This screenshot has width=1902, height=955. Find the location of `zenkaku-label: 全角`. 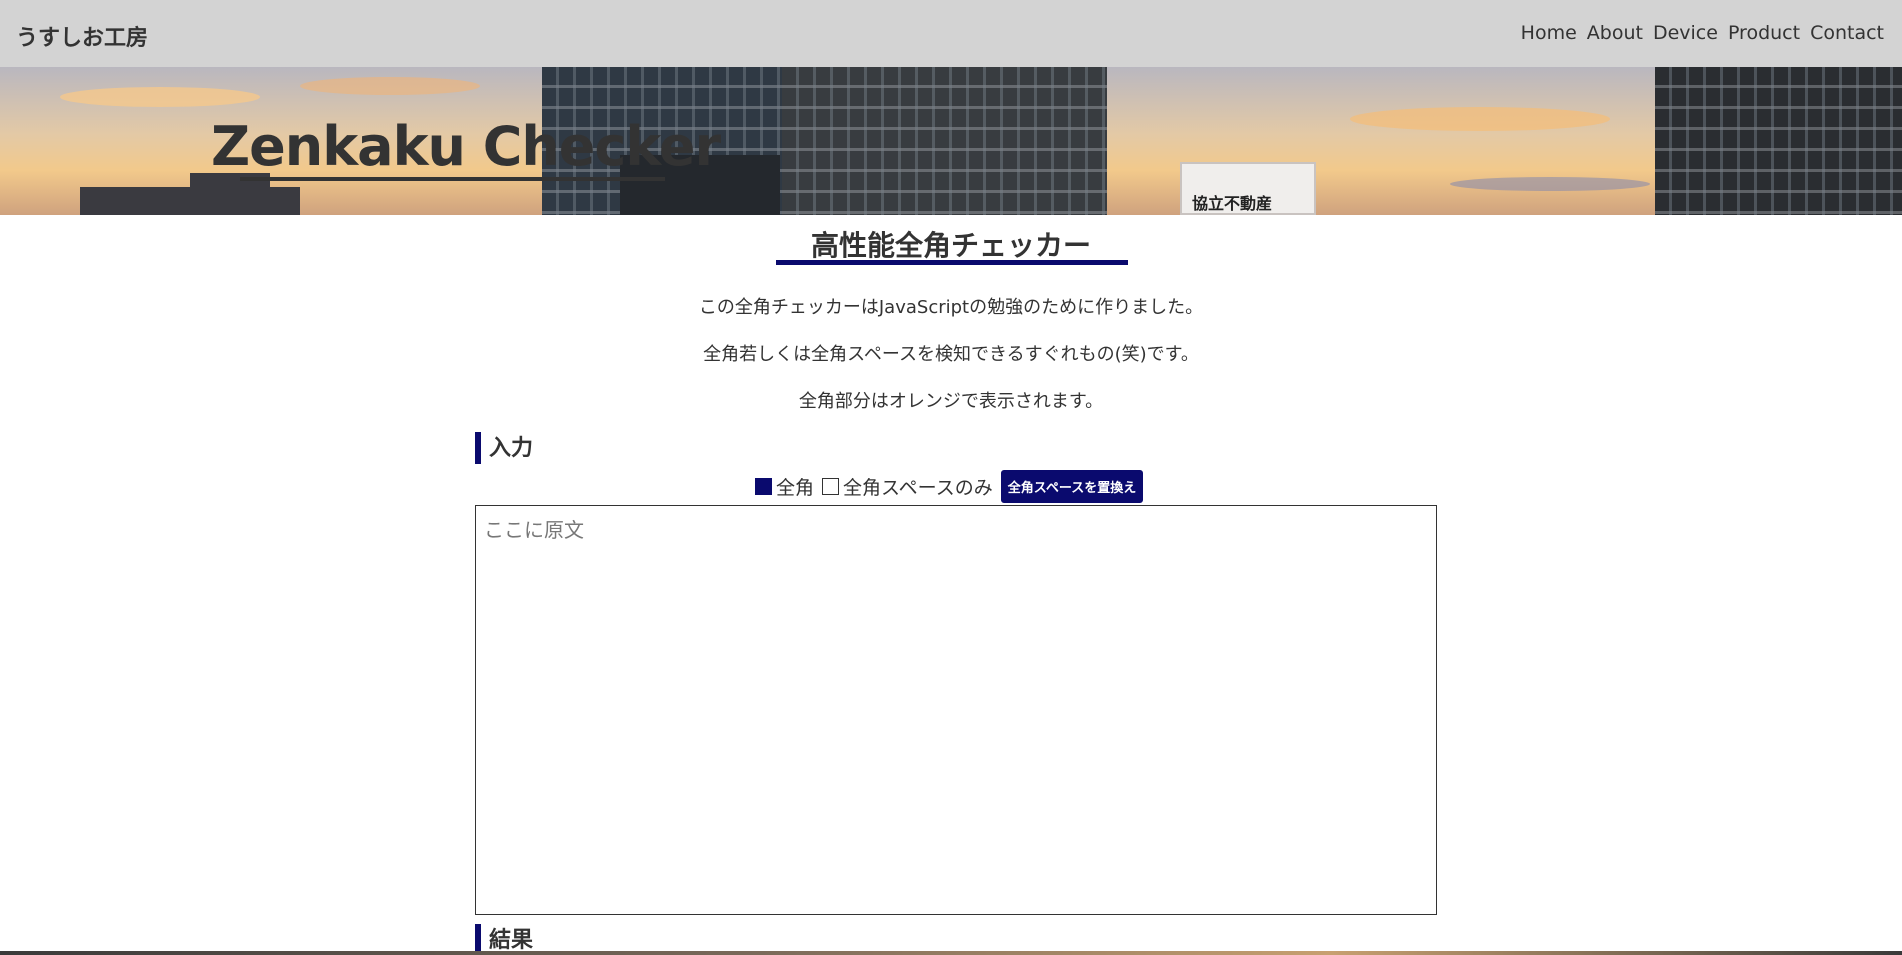

zenkaku-label: 全角 is located at coordinates (795, 488).